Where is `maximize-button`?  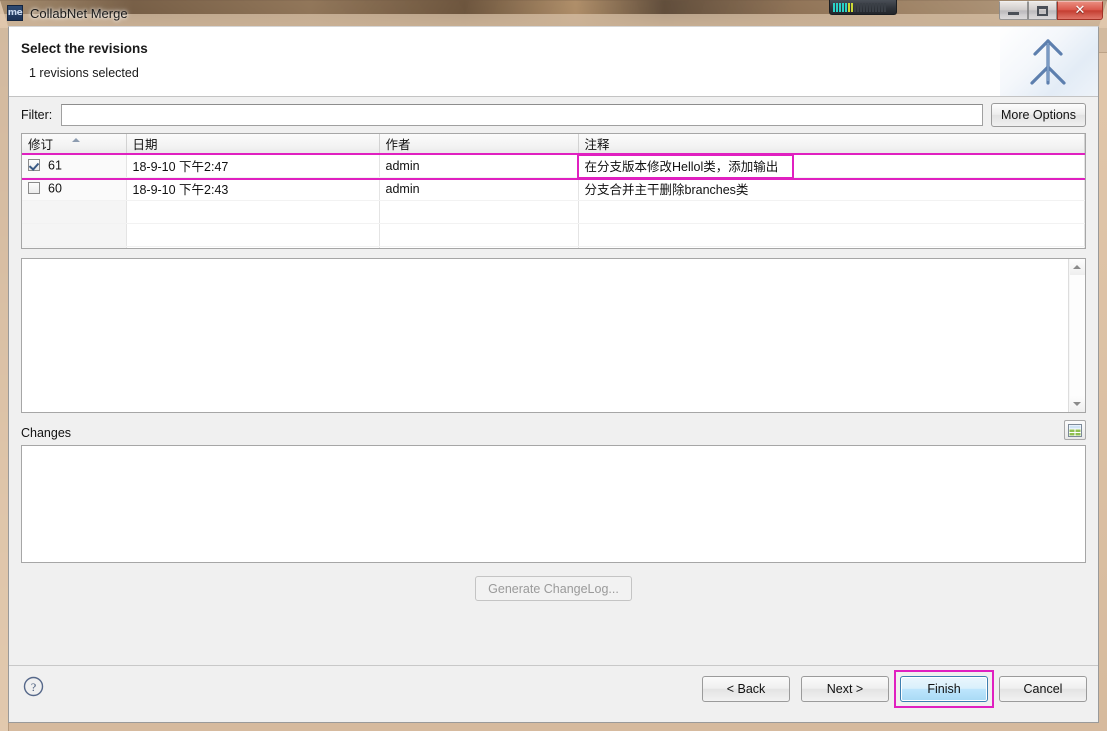 maximize-button is located at coordinates (1042, 10).